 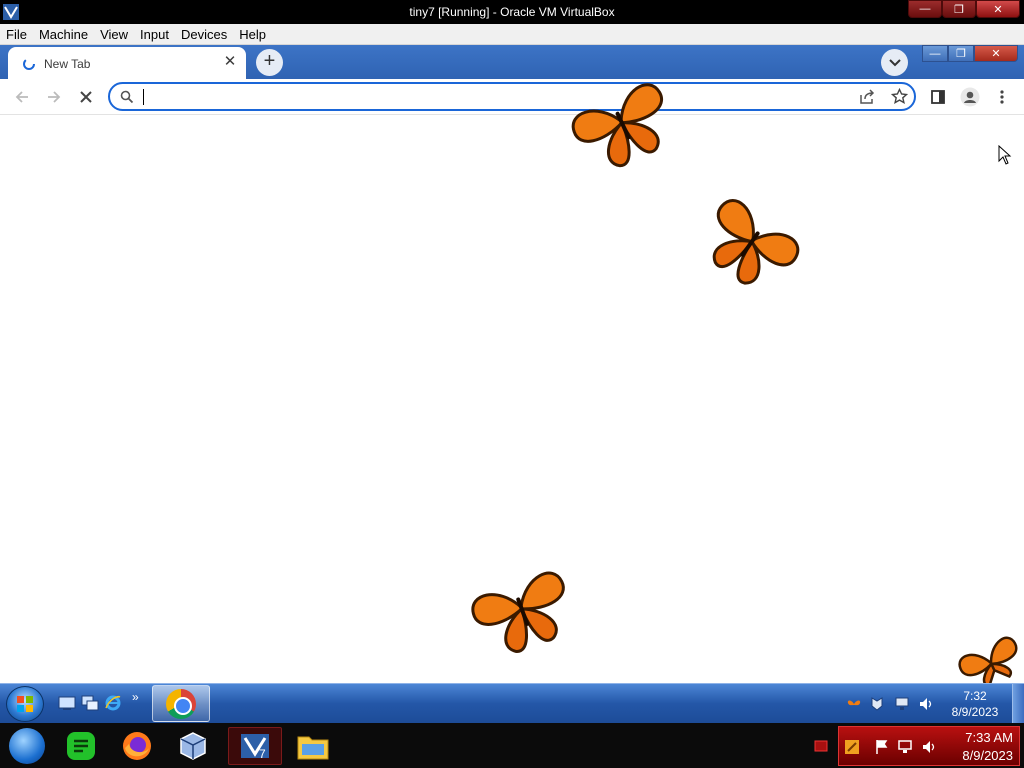 I want to click on address-input, so click(x=492, y=97).